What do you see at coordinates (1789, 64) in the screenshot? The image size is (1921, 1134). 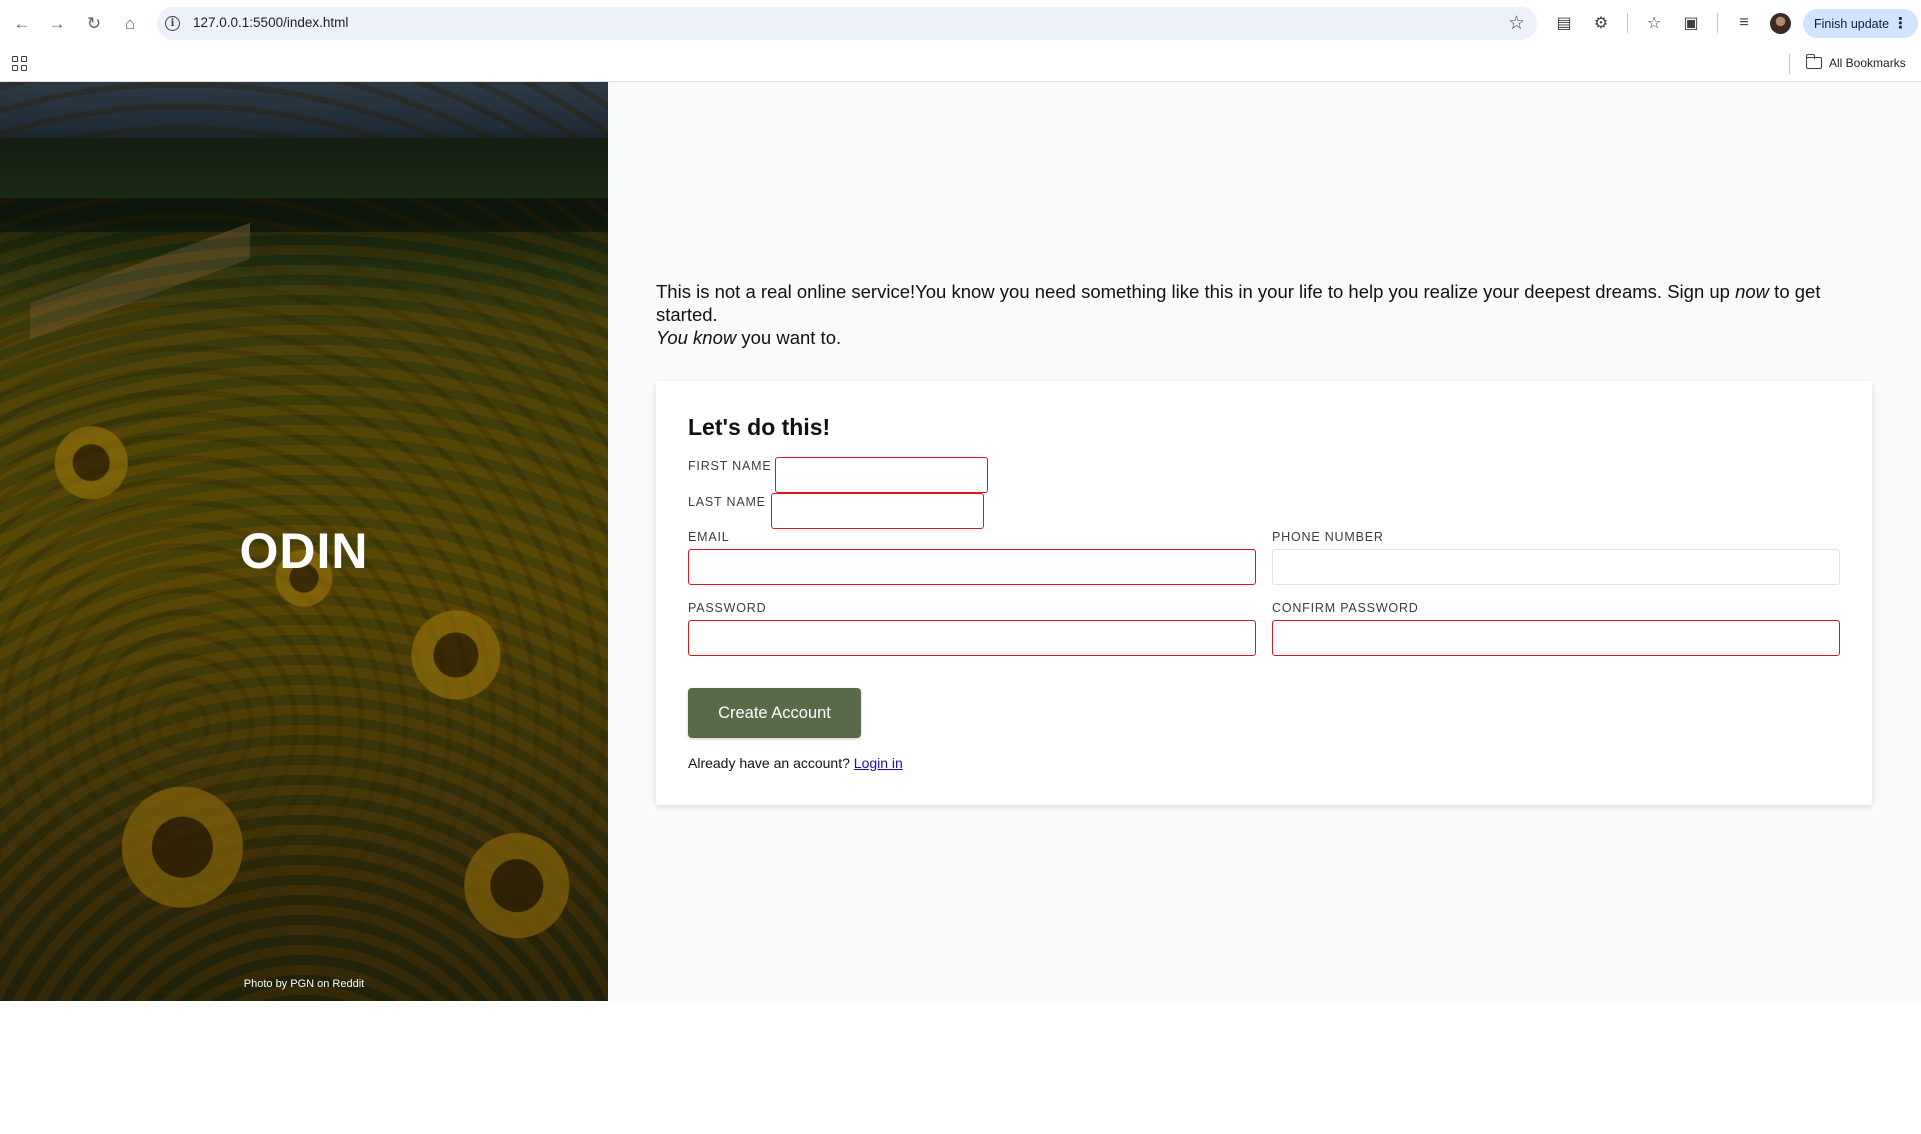 I see `bookmarks-divider` at bounding box center [1789, 64].